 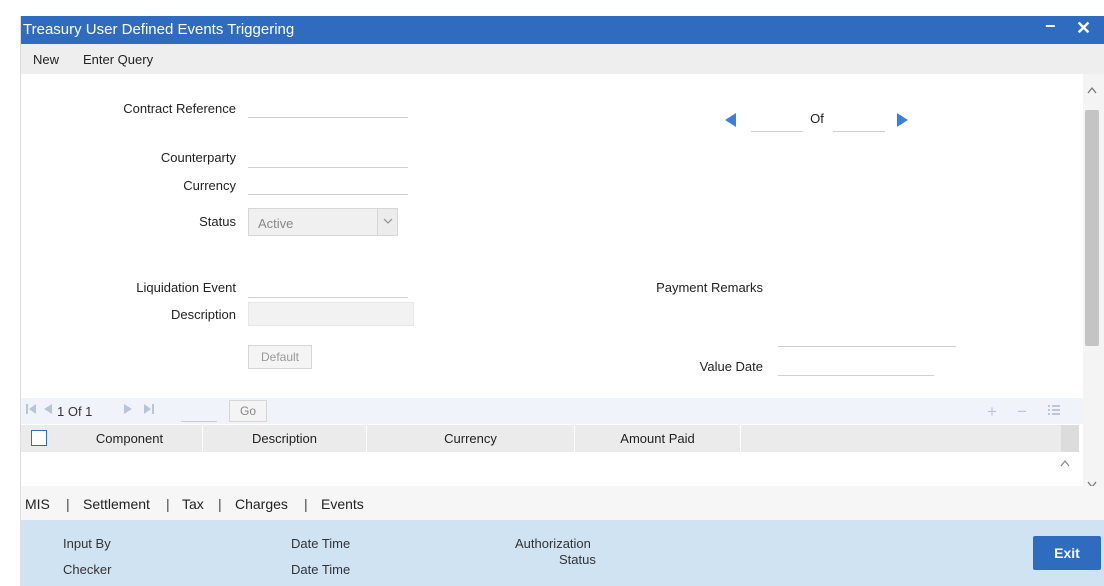 I want to click on tab-events: Events, so click(x=342, y=504).